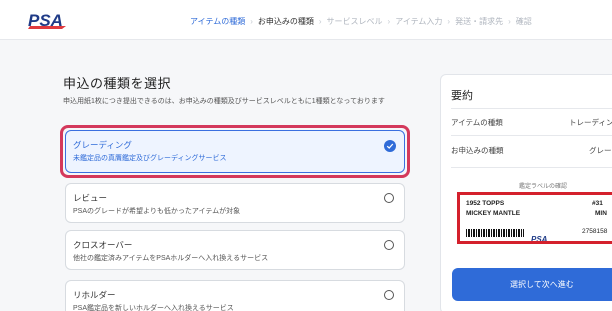 The width and height of the screenshot is (612, 311). Describe the element at coordinates (235, 203) in the screenshot. I see `option-review: レビュー PSAのグレードが希望よりも低かったアイテムが対象` at that location.